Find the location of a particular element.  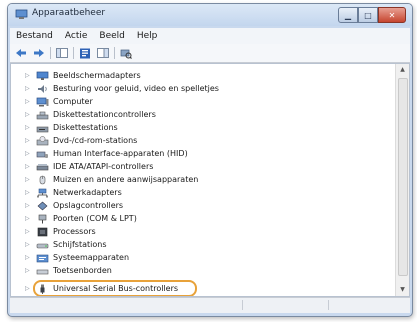

window-controls: ▁ □ ✕ is located at coordinates (372, 15).